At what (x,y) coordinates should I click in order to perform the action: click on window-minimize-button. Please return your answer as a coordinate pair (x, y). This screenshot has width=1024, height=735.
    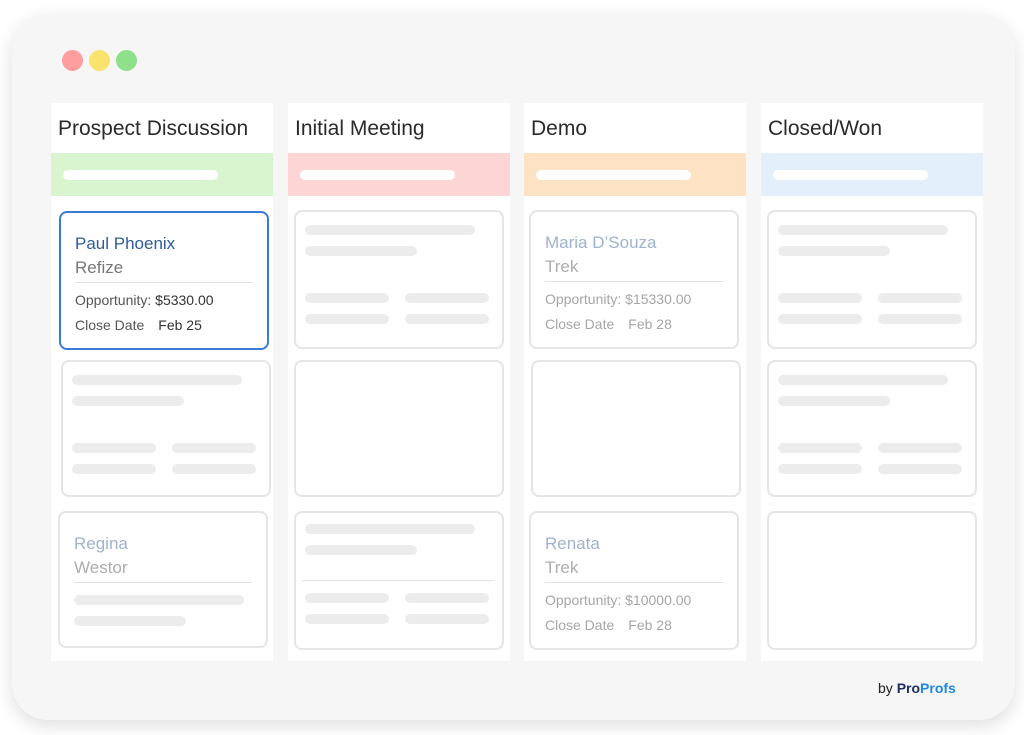
    Looking at the image, I should click on (99, 60).